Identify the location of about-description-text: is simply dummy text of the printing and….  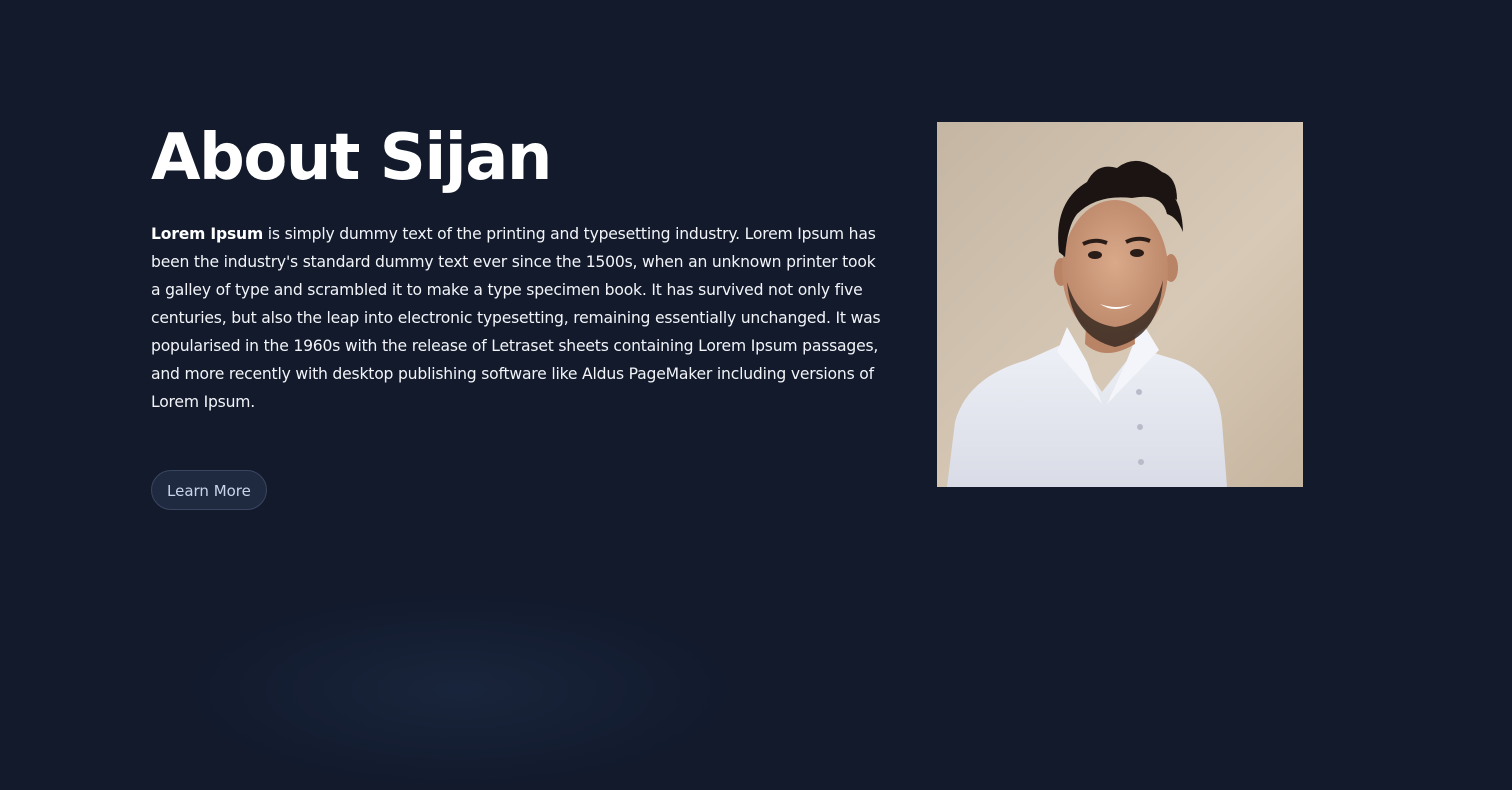
(516, 318).